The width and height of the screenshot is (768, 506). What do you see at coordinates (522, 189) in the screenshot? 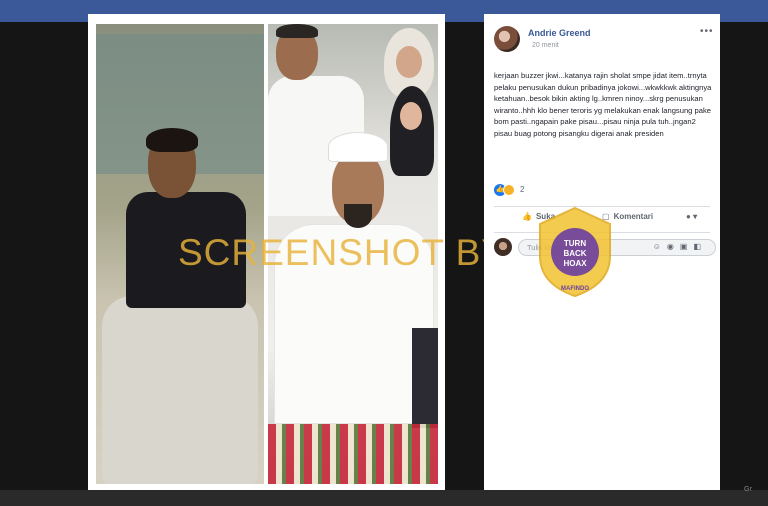
I see `reaction-count: 2` at bounding box center [522, 189].